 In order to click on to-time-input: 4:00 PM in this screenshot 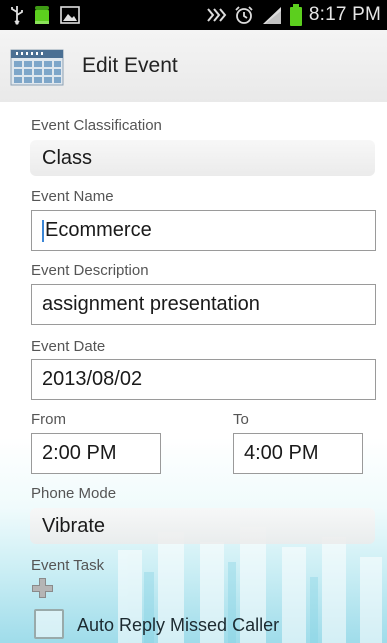, I will do `click(298, 453)`.